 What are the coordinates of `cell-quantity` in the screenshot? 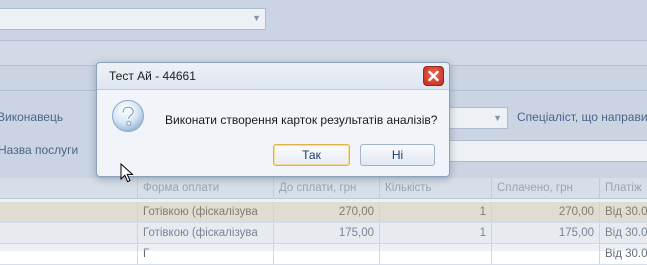 It's located at (435, 254).